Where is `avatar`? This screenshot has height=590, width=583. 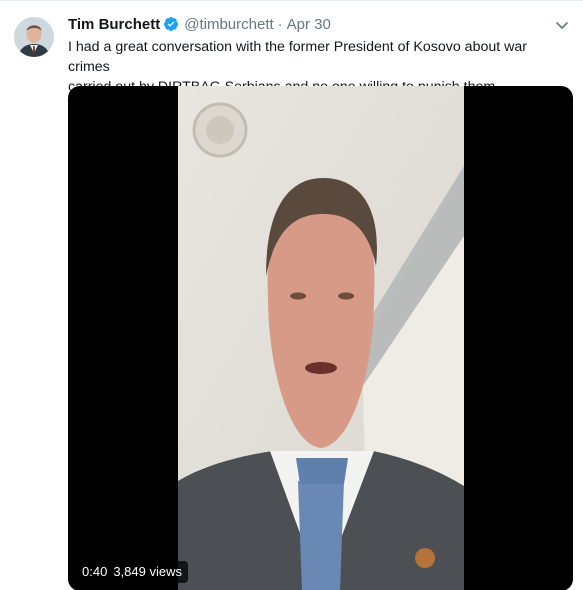
avatar is located at coordinates (34, 37).